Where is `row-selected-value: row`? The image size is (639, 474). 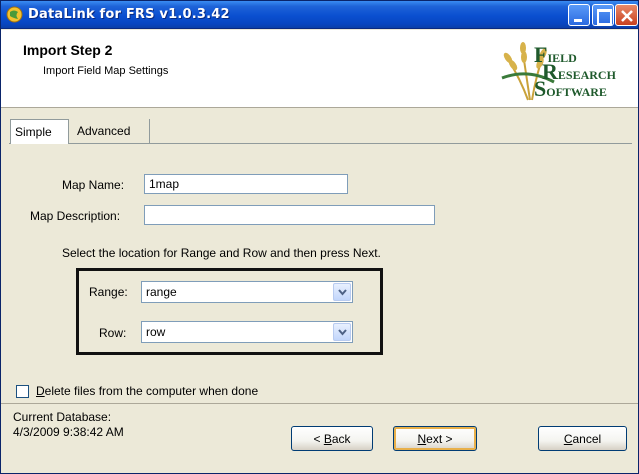
row-selected-value: row is located at coordinates (156, 332).